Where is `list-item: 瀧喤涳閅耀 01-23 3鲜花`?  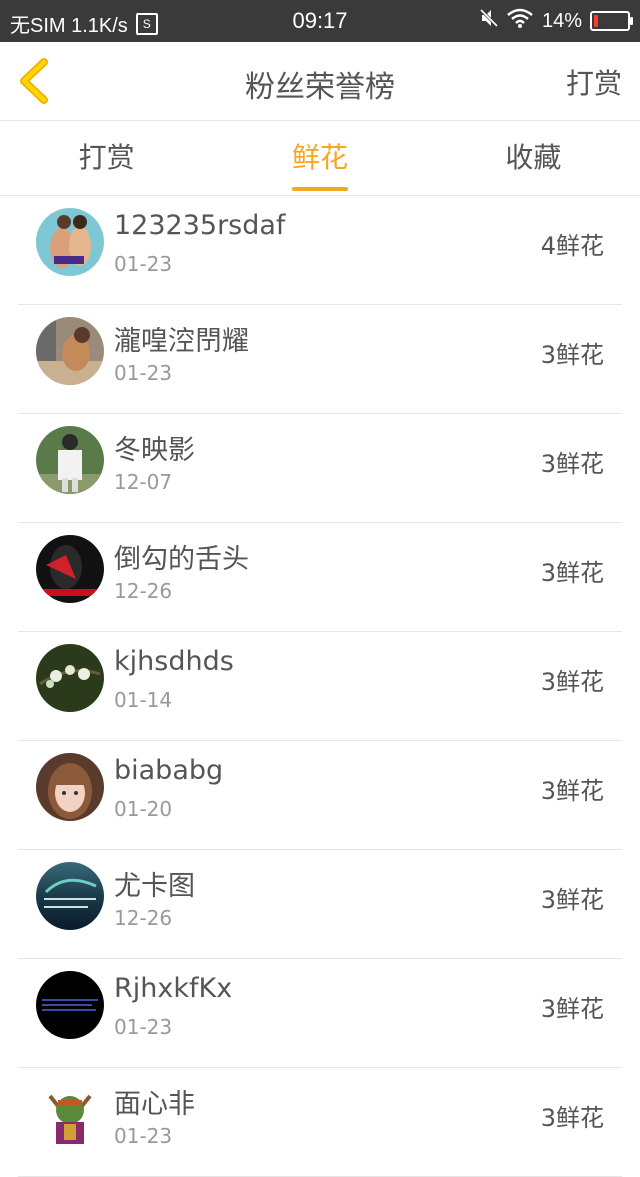 list-item: 瀧喤涳閅耀 01-23 3鲜花 is located at coordinates (320, 359).